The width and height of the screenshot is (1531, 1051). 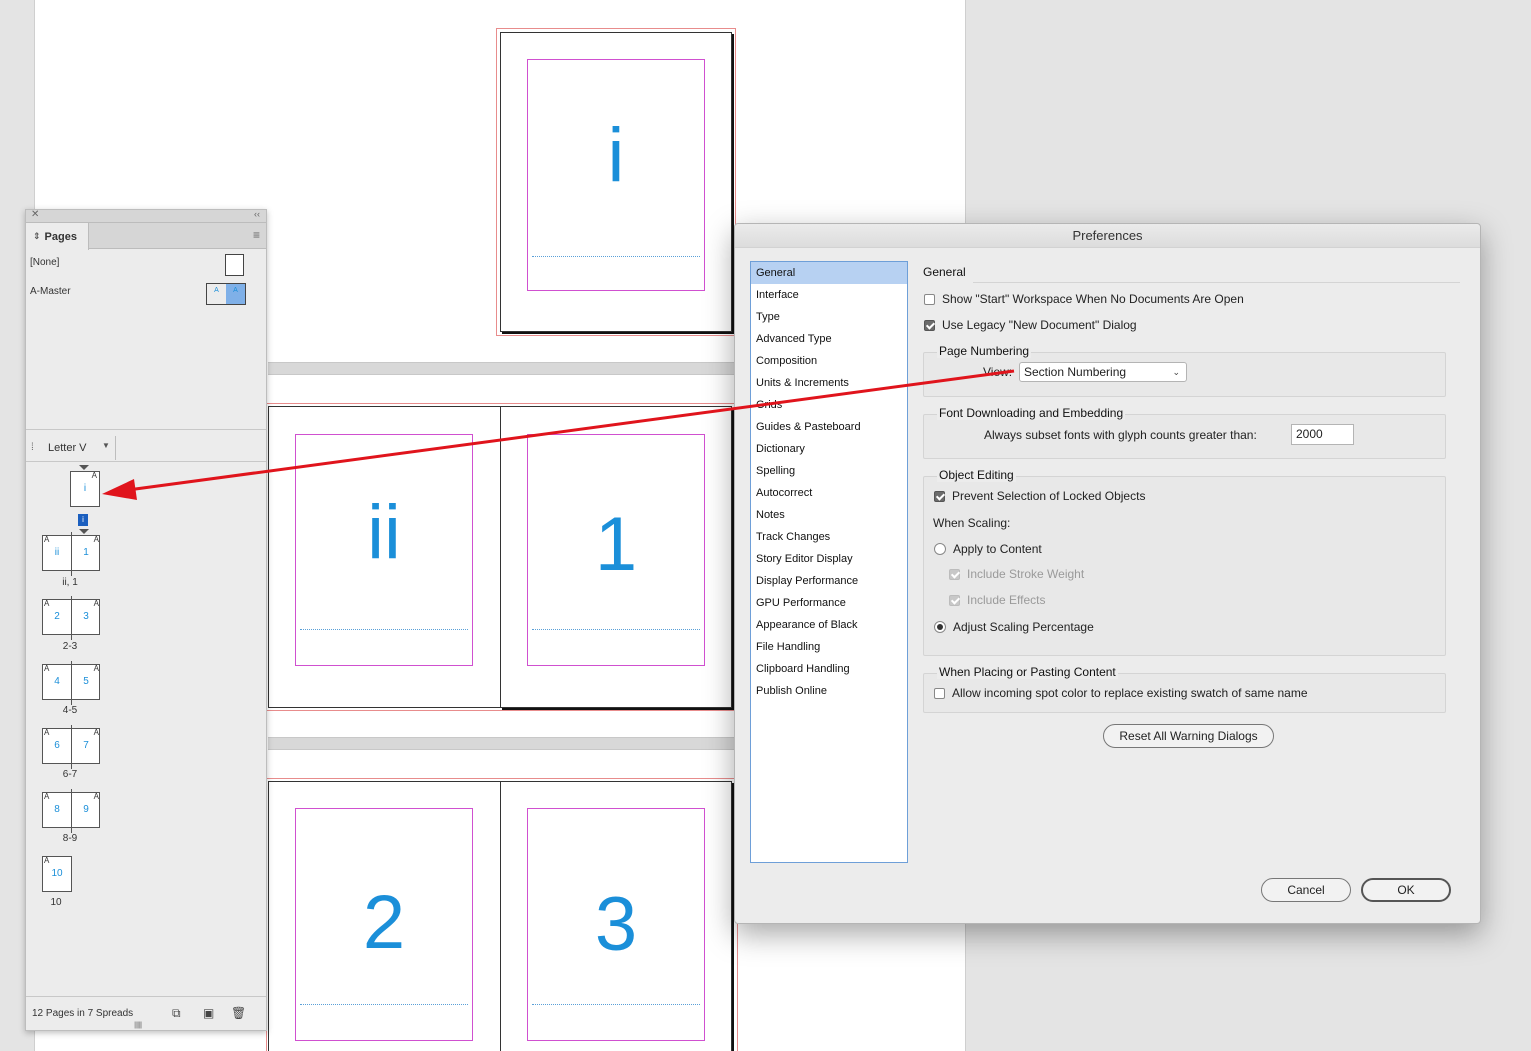 I want to click on page-number: 10, so click(x=57, y=873).